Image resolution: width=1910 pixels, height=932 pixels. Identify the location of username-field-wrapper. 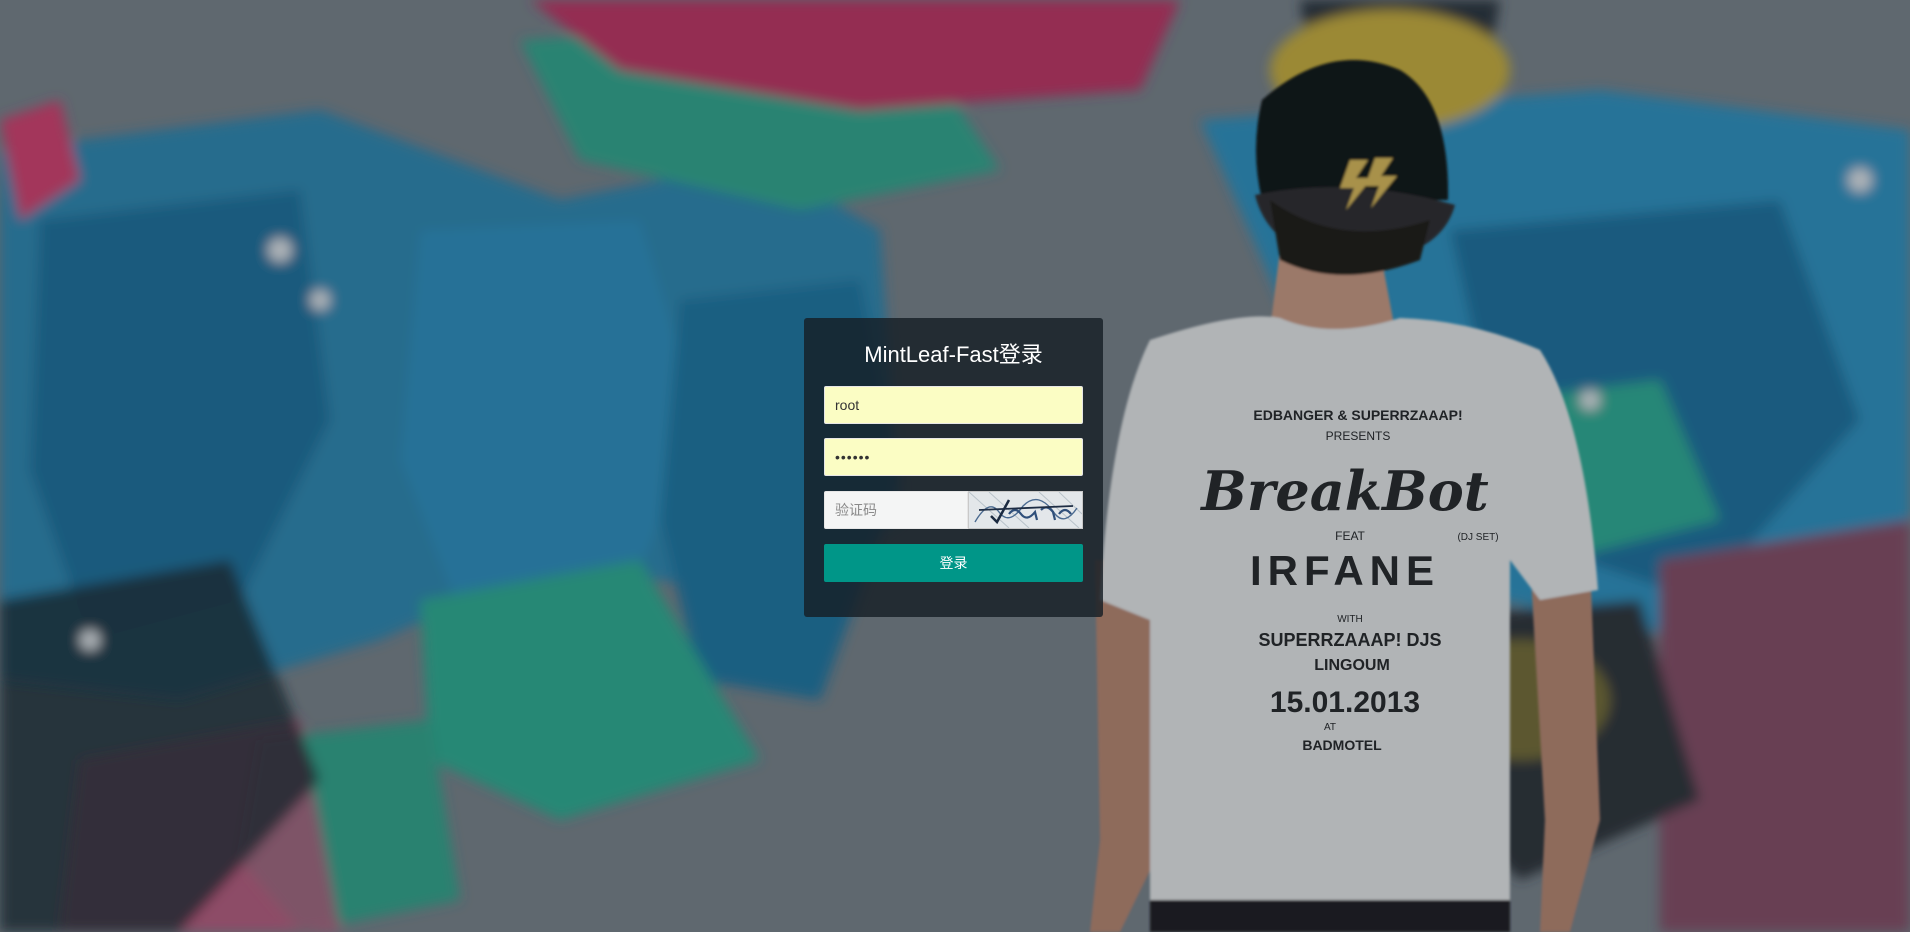
(953, 405).